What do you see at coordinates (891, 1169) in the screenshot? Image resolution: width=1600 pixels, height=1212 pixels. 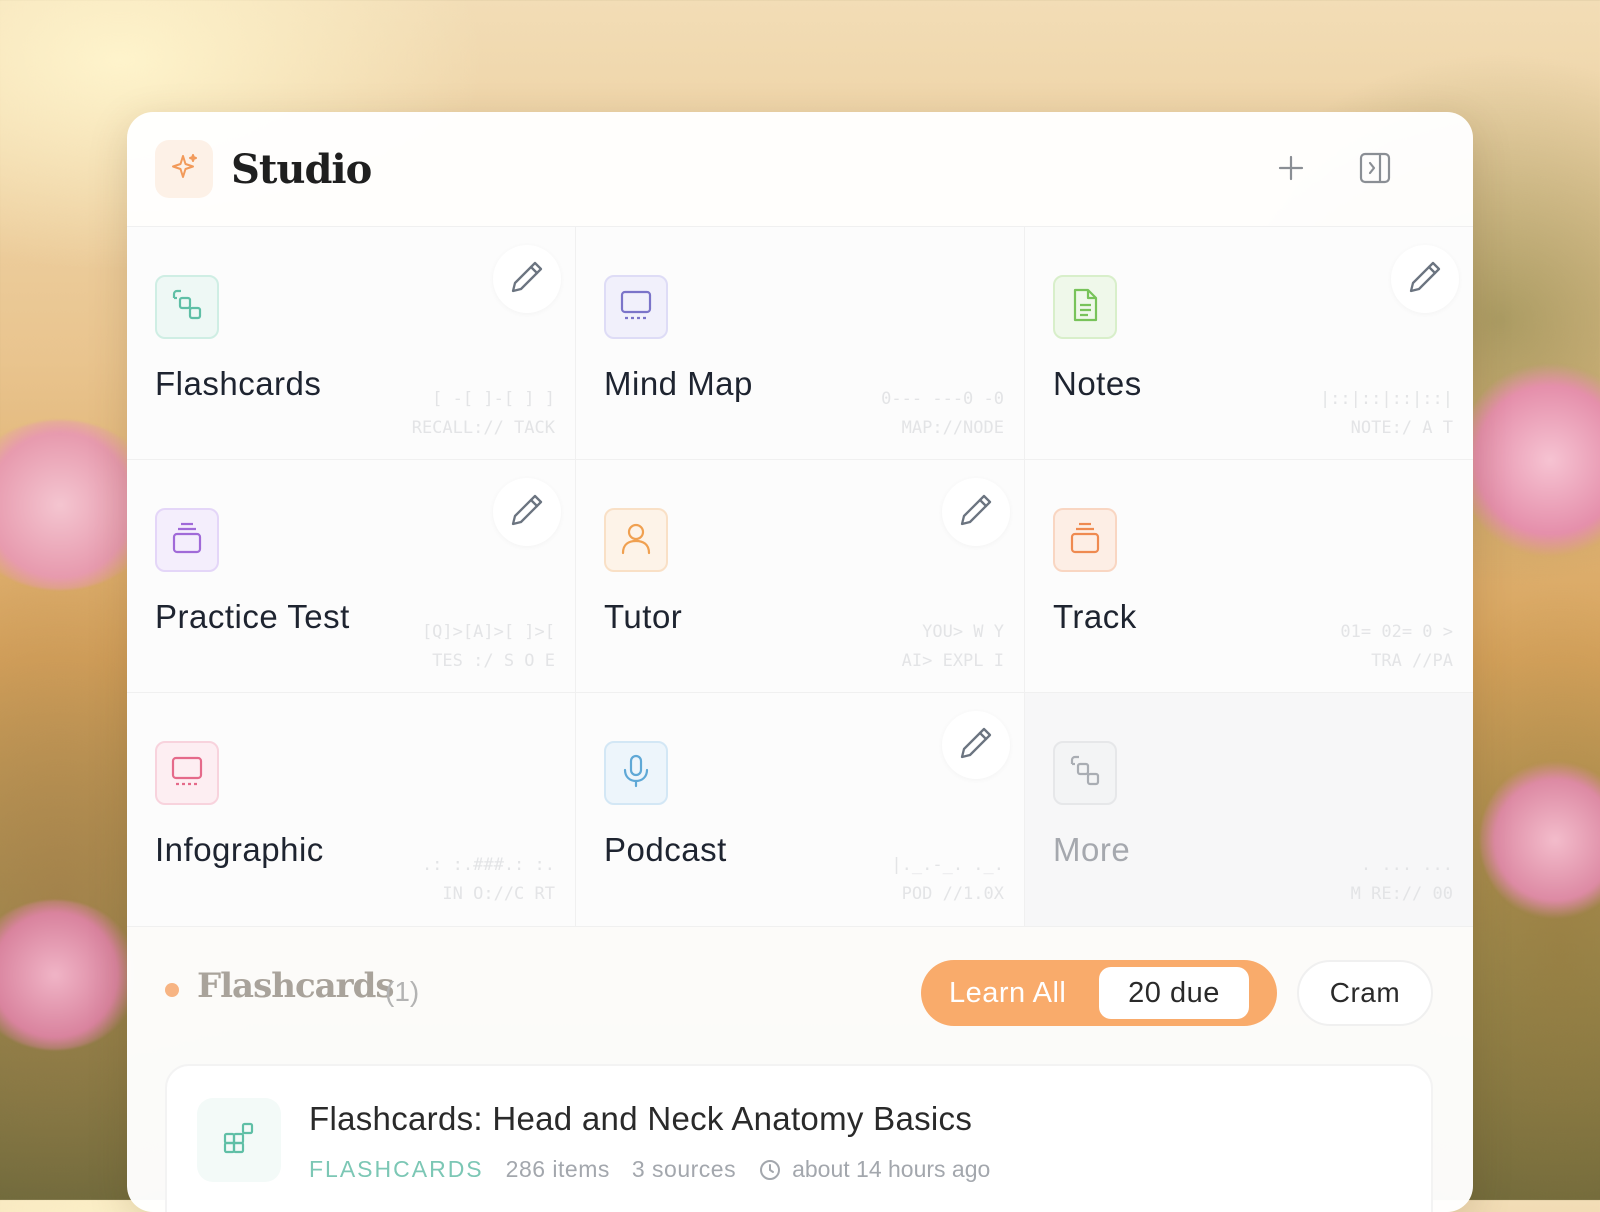 I see `deck-updated: about 14 hours ago` at bounding box center [891, 1169].